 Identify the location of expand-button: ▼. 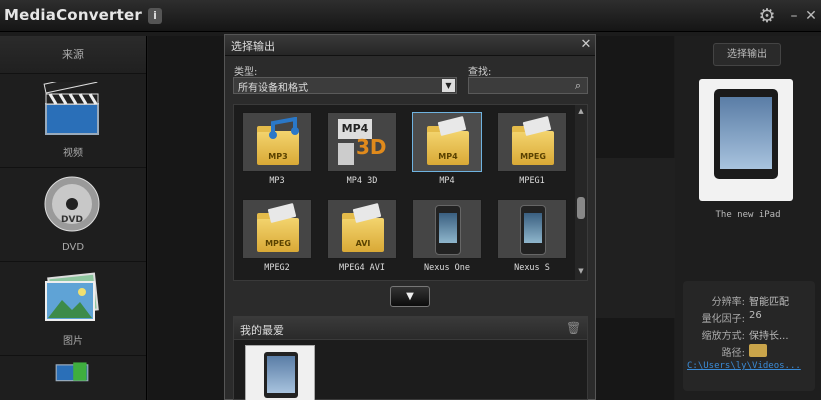
(410, 296).